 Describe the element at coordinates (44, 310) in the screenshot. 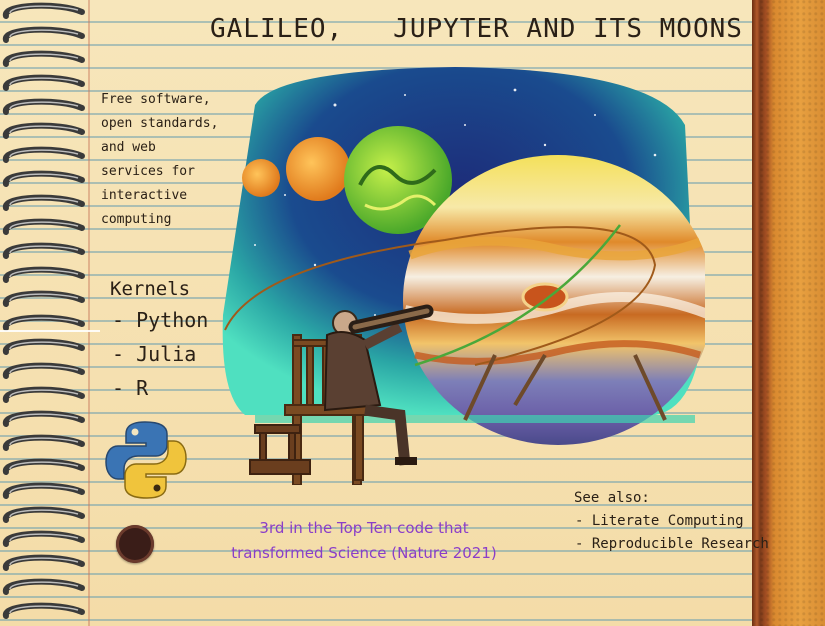

I see `spiral-binding-icon` at that location.